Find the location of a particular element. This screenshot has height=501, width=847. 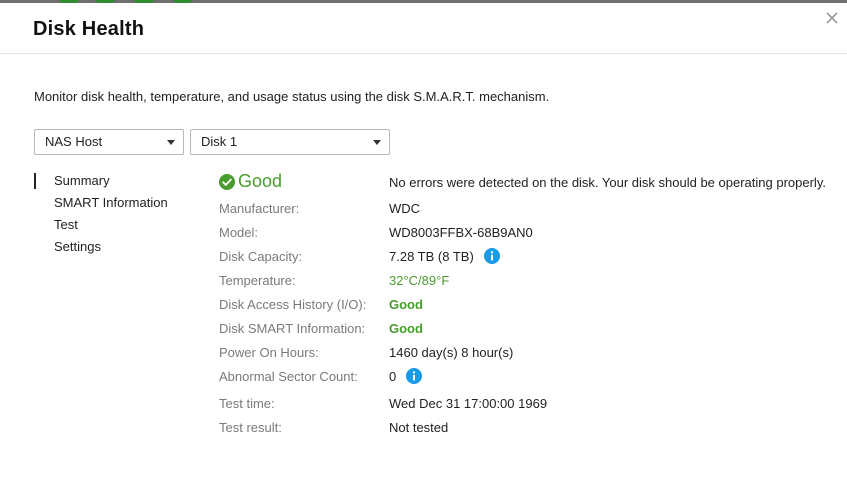

disk-smart-information-value: Good is located at coordinates (406, 328).